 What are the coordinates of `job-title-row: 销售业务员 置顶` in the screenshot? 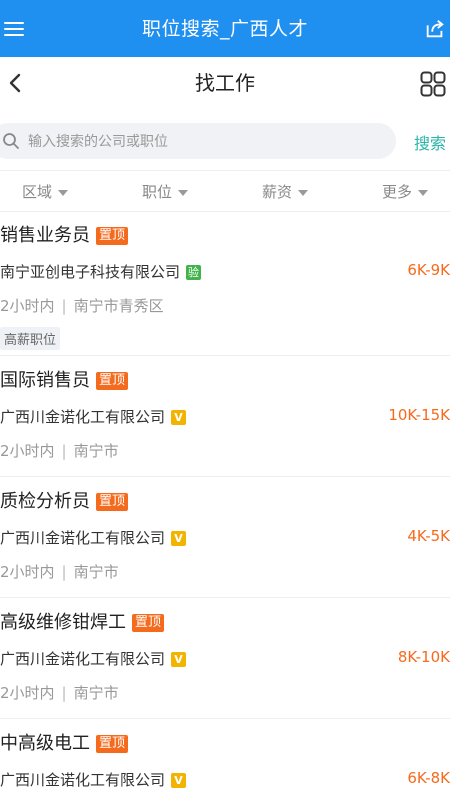 It's located at (64, 234).